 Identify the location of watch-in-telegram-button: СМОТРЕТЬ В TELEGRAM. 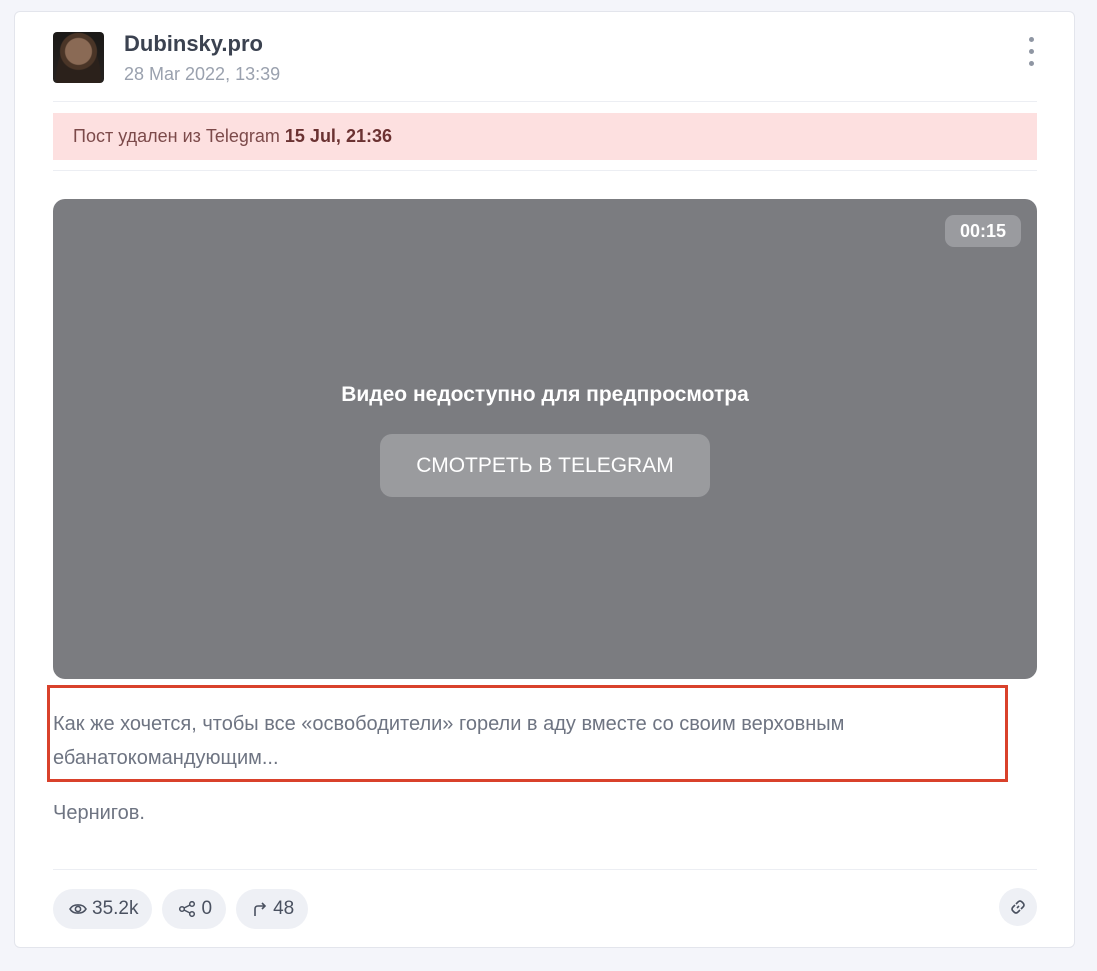
(545, 465).